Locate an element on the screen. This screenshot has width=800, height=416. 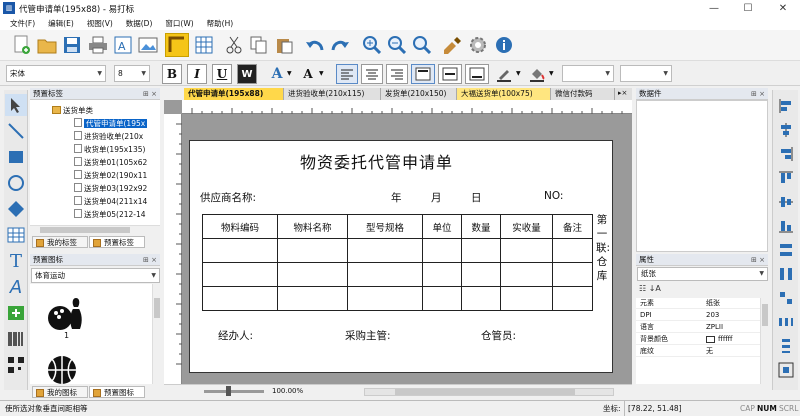
diamond-tool-icon is located at coordinates (16, 209).